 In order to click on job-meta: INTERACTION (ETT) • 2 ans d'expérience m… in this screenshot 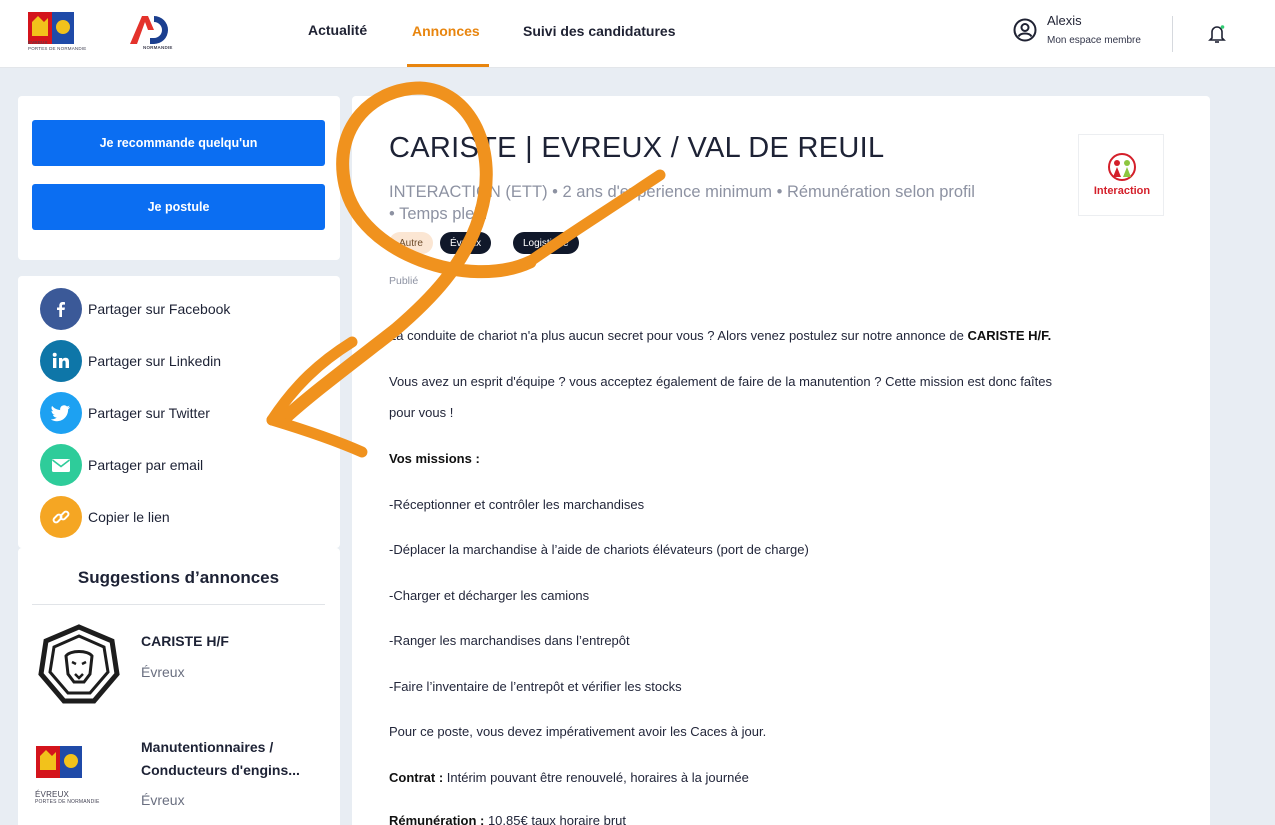, I will do `click(734, 203)`.